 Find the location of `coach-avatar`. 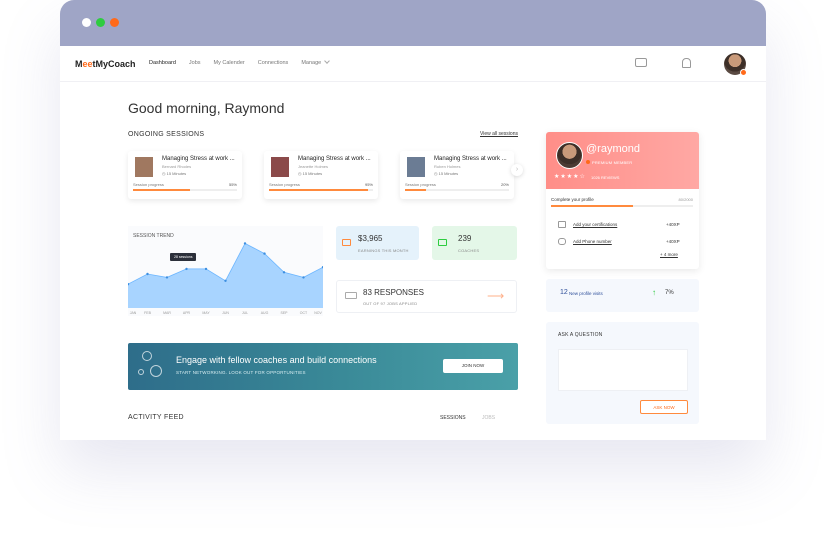

coach-avatar is located at coordinates (416, 167).